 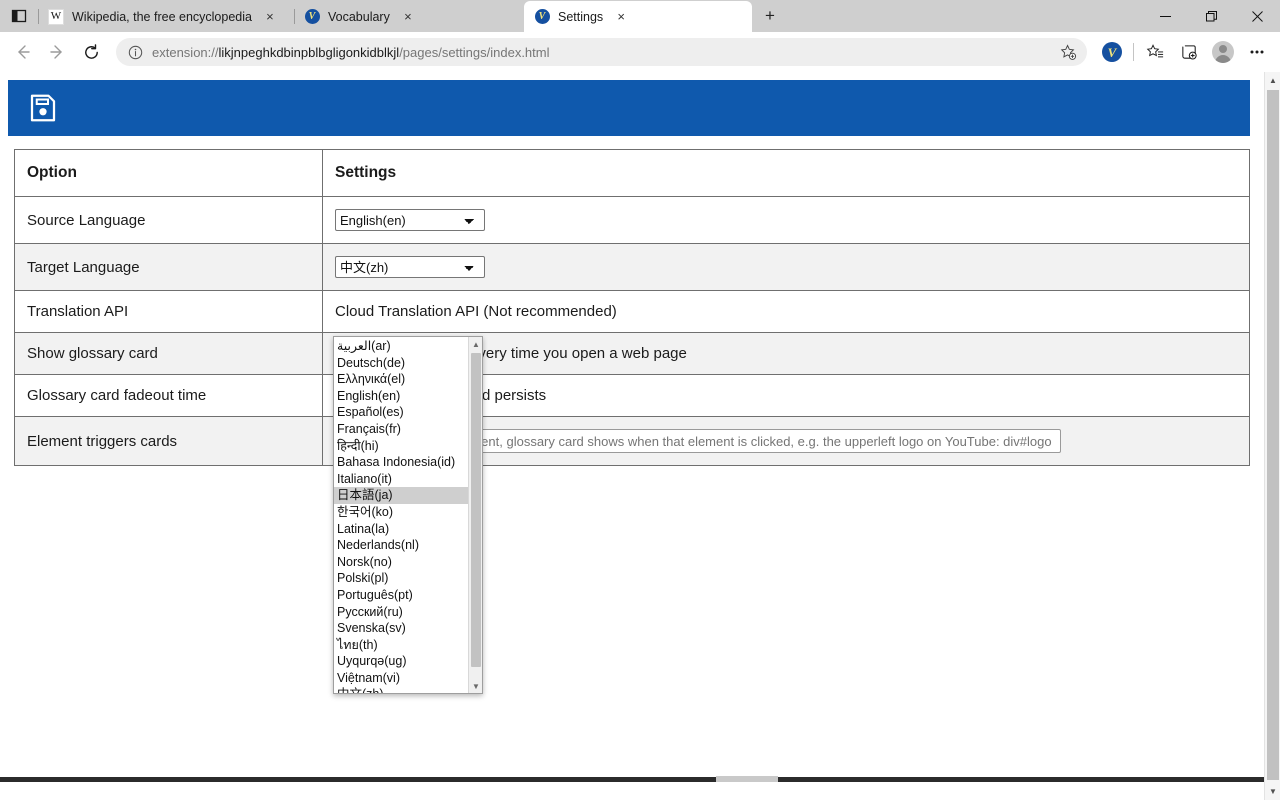 I want to click on tab-list-icon, so click(x=19, y=16).